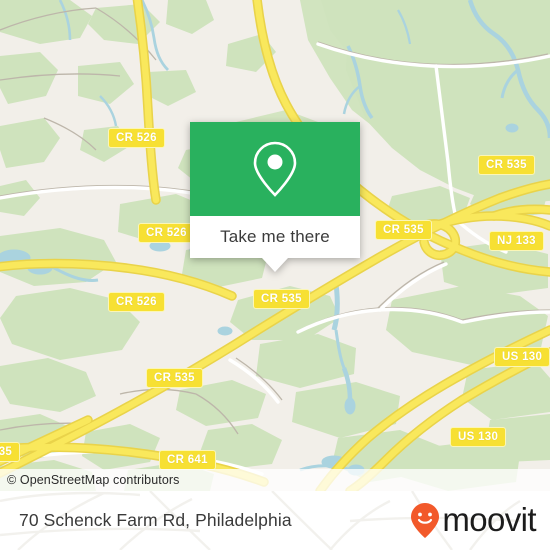  Describe the element at coordinates (489, 519) in the screenshot. I see `moovit-wordmark: moovit` at that location.